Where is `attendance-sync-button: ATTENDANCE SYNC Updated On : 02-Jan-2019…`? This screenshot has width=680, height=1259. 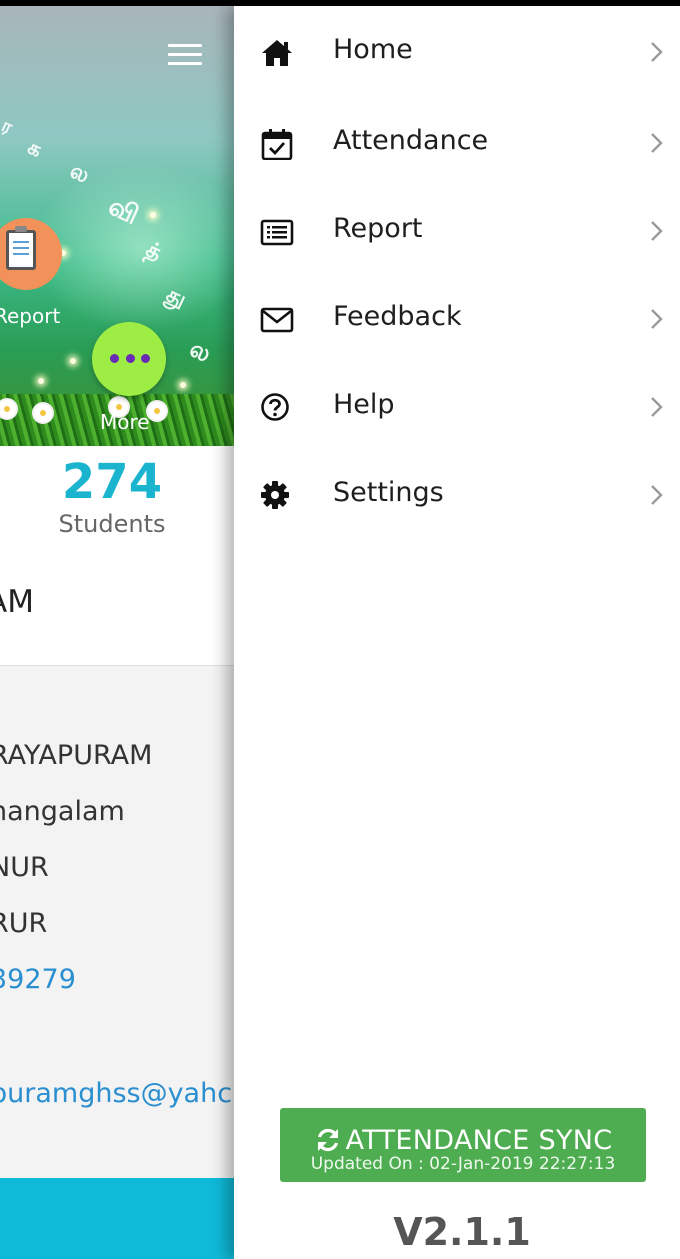 attendance-sync-button: ATTENDANCE SYNC Updated On : 02-Jan-2019… is located at coordinates (463, 1145).